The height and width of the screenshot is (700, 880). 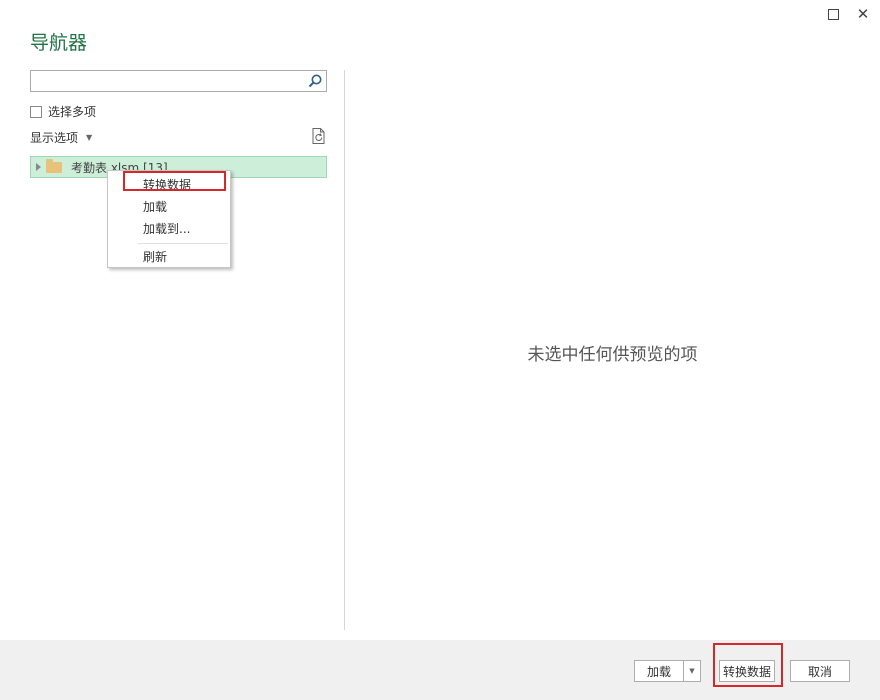 What do you see at coordinates (155, 206) in the screenshot?
I see `context-menu-item-load: 加载` at bounding box center [155, 206].